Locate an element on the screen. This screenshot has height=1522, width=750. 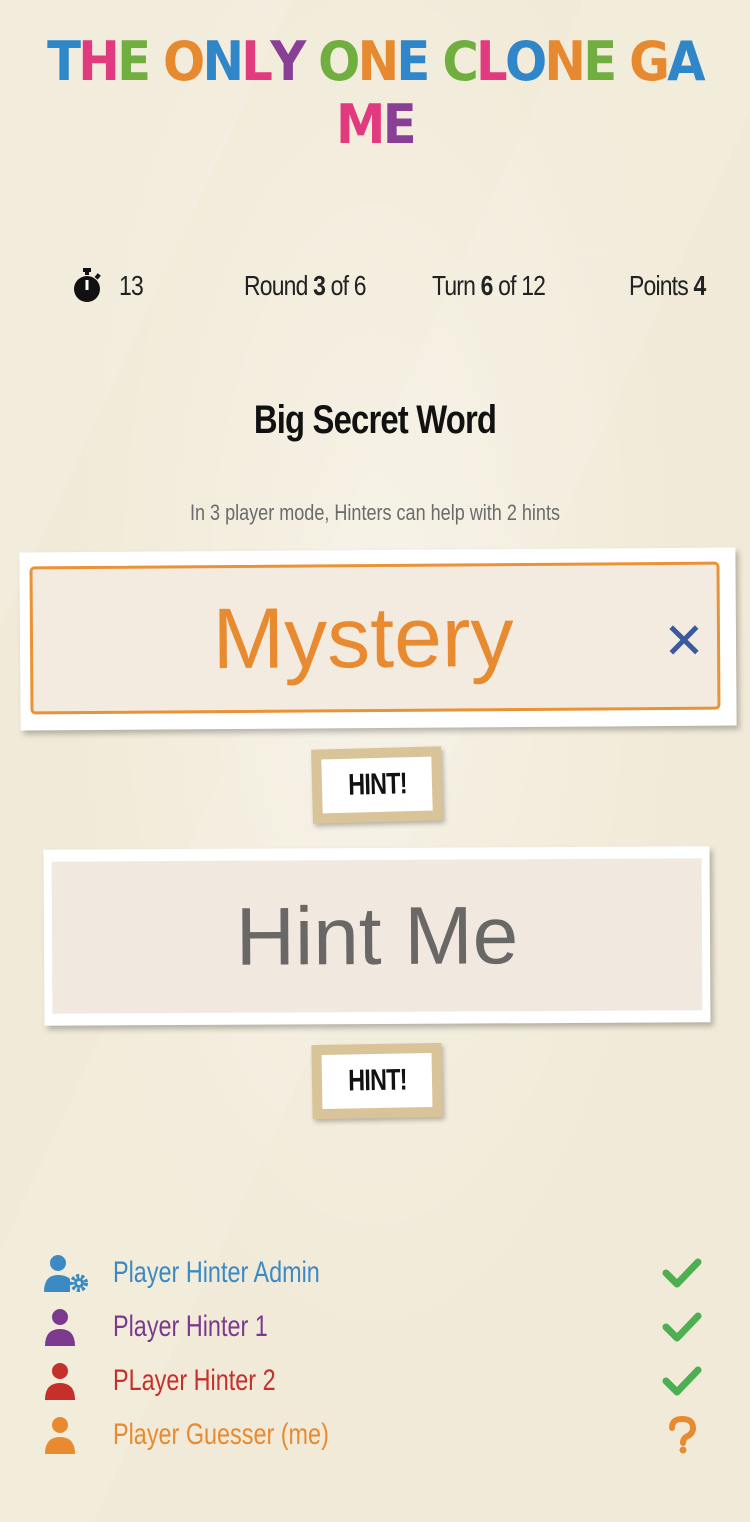
hint-input-1: Mystery is located at coordinates (375, 638).